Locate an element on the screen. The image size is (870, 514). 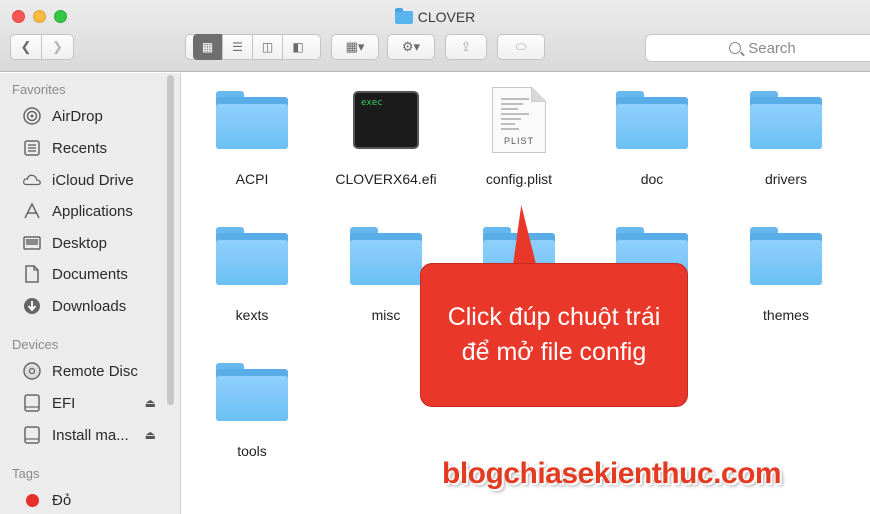
action-menu-button: ⚙▾ is located at coordinates (411, 47).